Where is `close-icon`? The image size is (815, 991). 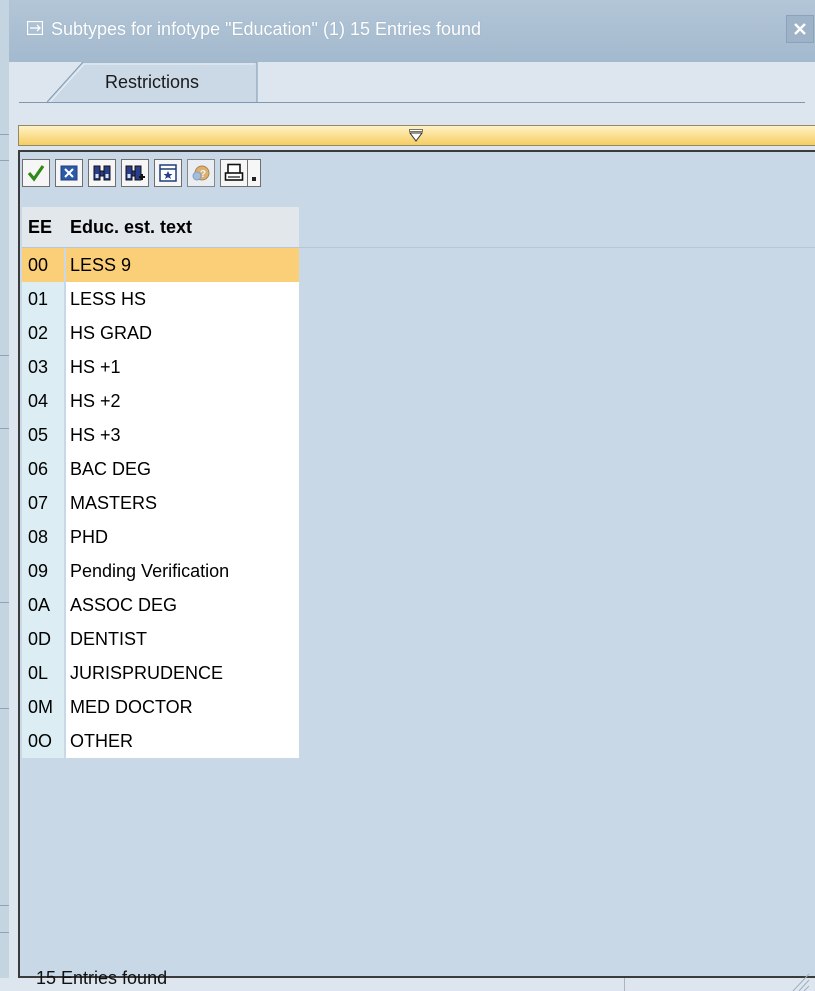 close-icon is located at coordinates (800, 29).